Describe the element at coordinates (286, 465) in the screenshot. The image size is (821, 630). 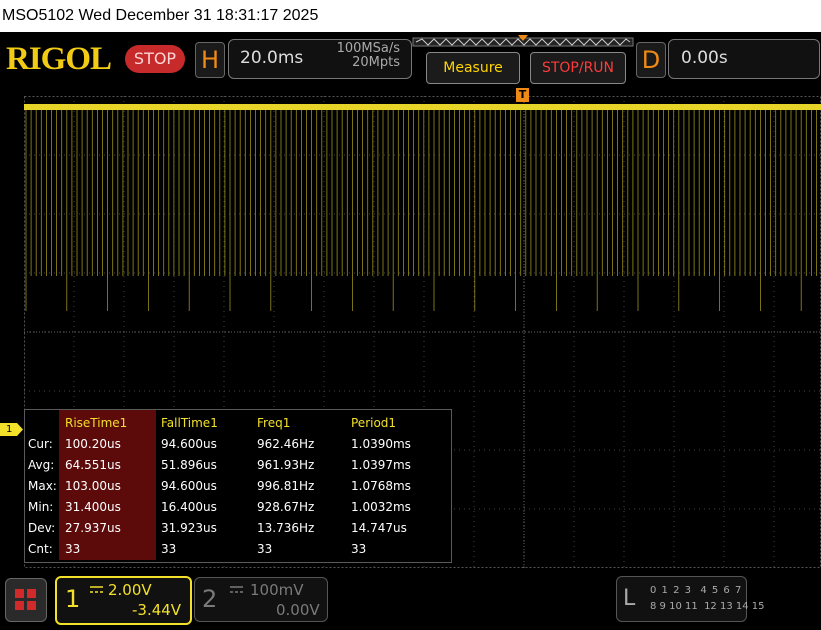
I see `measurement-value: 961.93Hz` at that location.